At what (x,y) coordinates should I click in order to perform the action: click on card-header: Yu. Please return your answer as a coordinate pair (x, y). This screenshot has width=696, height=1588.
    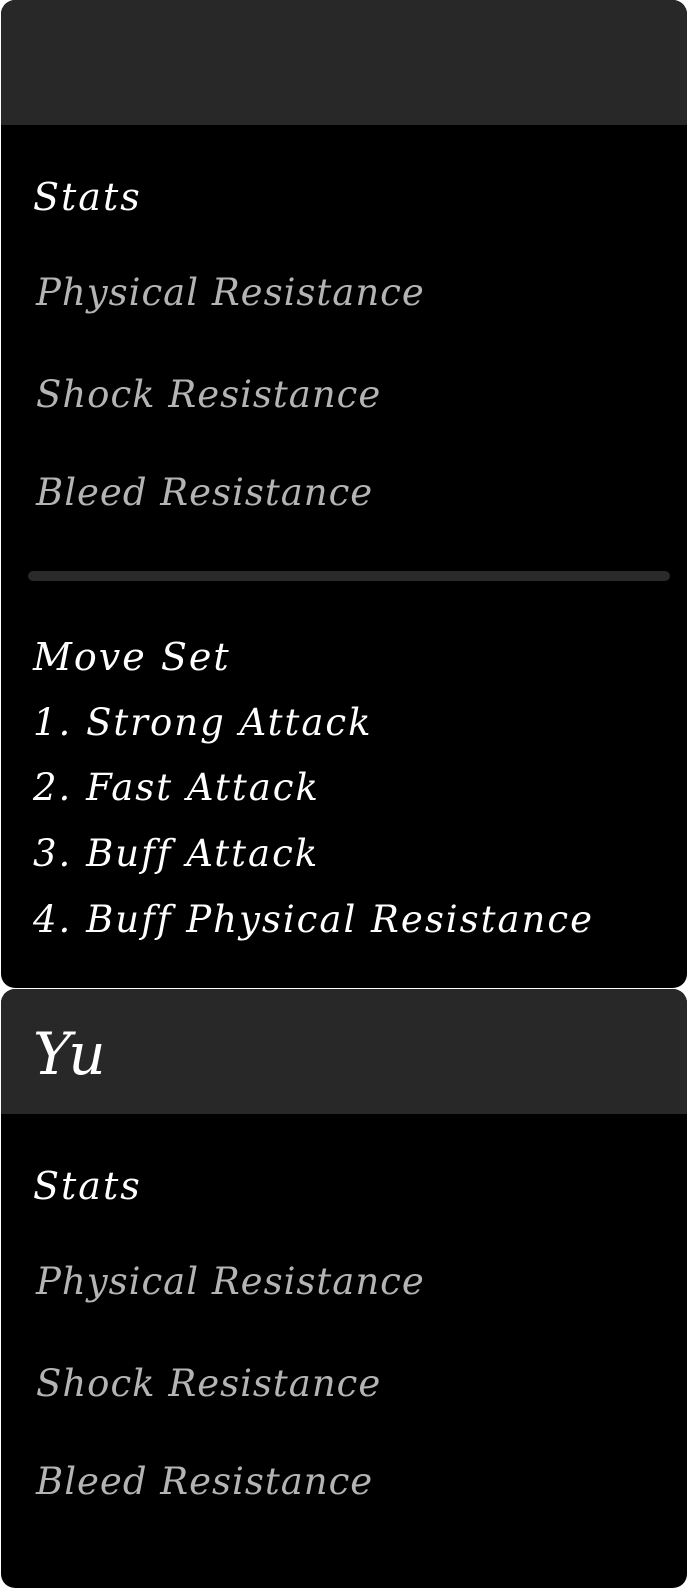
    Looking at the image, I should click on (344, 1051).